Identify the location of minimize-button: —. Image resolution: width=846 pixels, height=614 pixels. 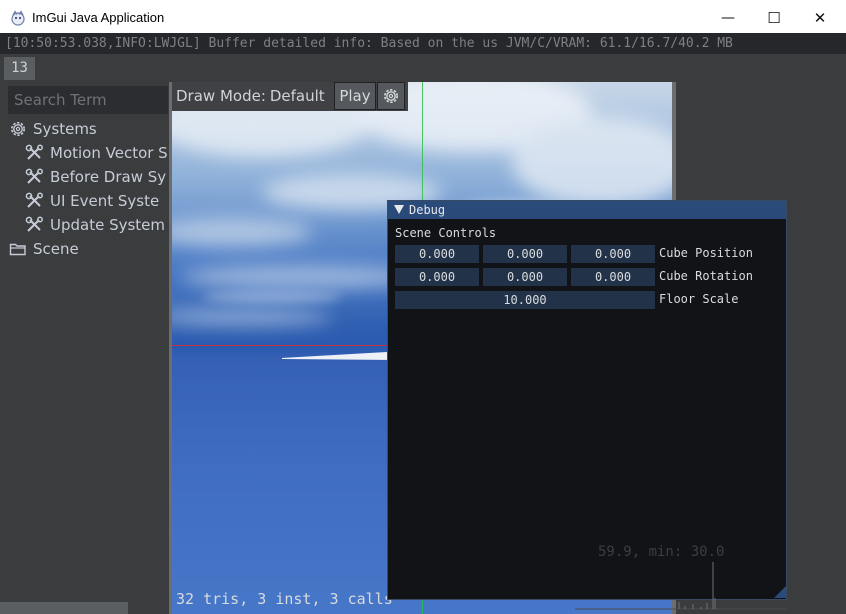
(728, 18).